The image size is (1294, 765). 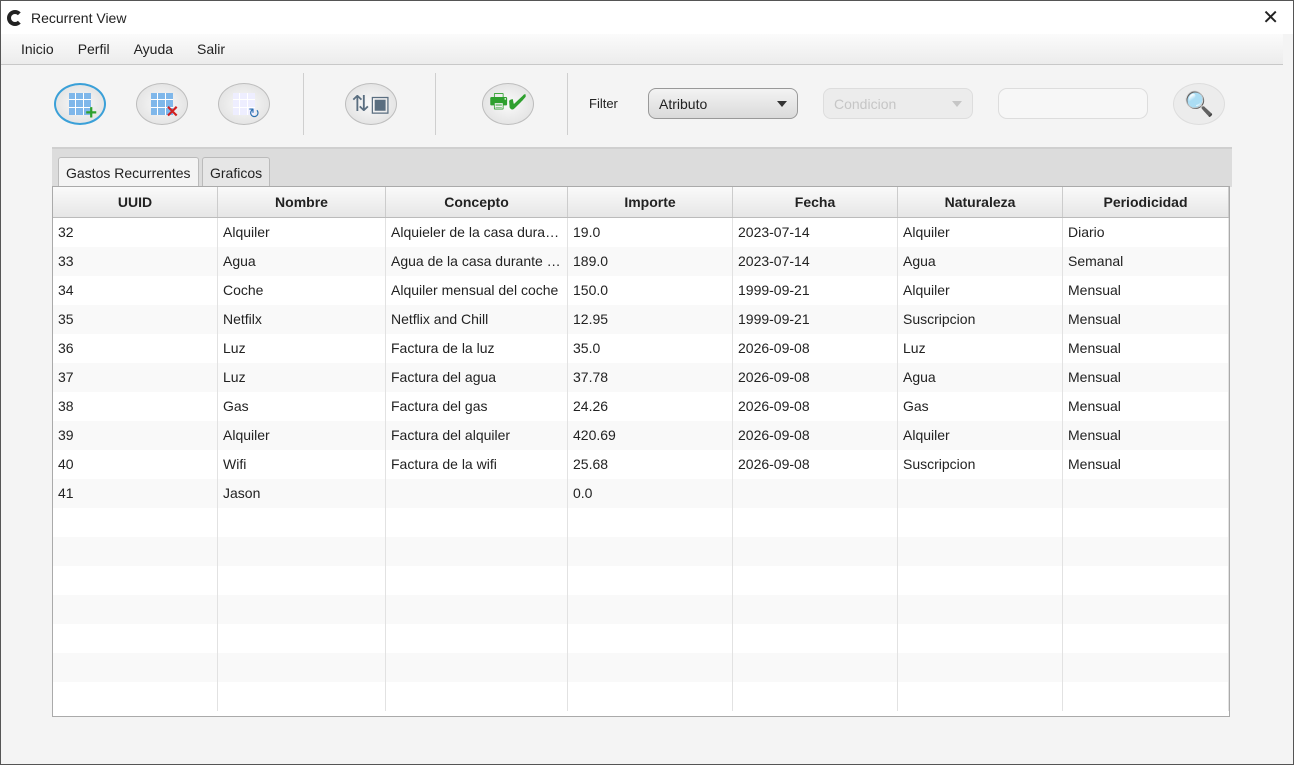 What do you see at coordinates (477, 290) in the screenshot?
I see `table-cell: Alquiler mensual del coche` at bounding box center [477, 290].